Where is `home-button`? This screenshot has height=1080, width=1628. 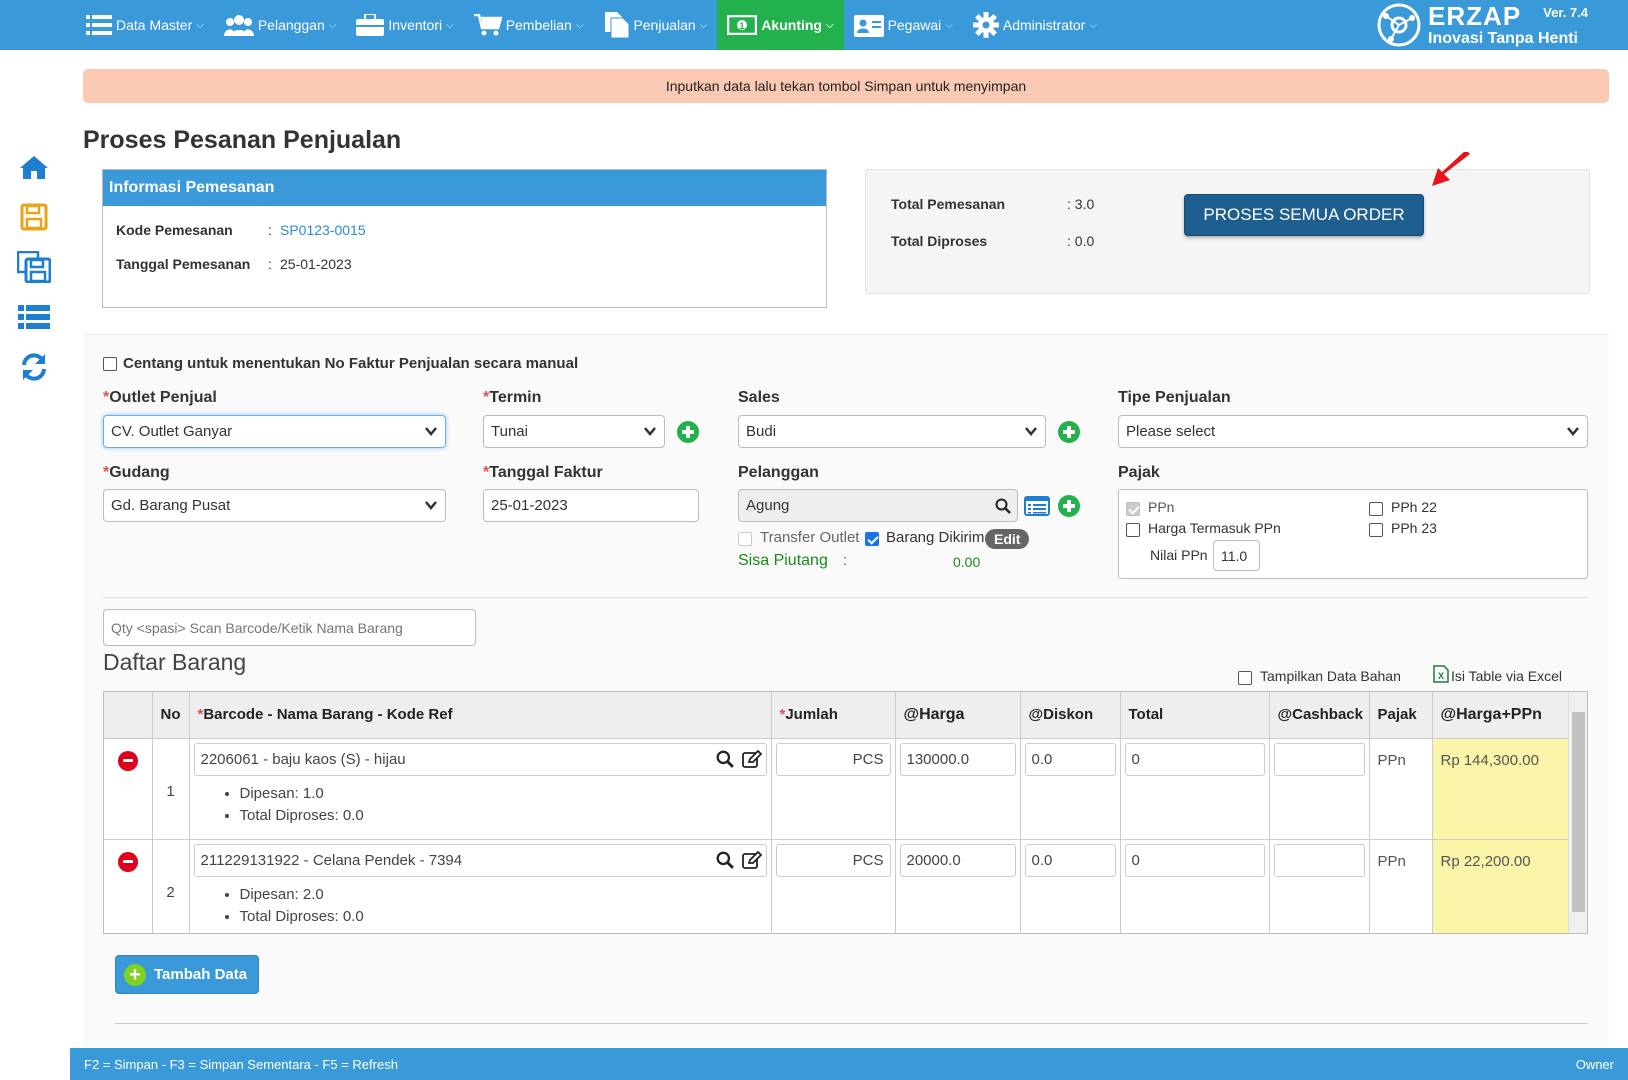 home-button is located at coordinates (34, 167).